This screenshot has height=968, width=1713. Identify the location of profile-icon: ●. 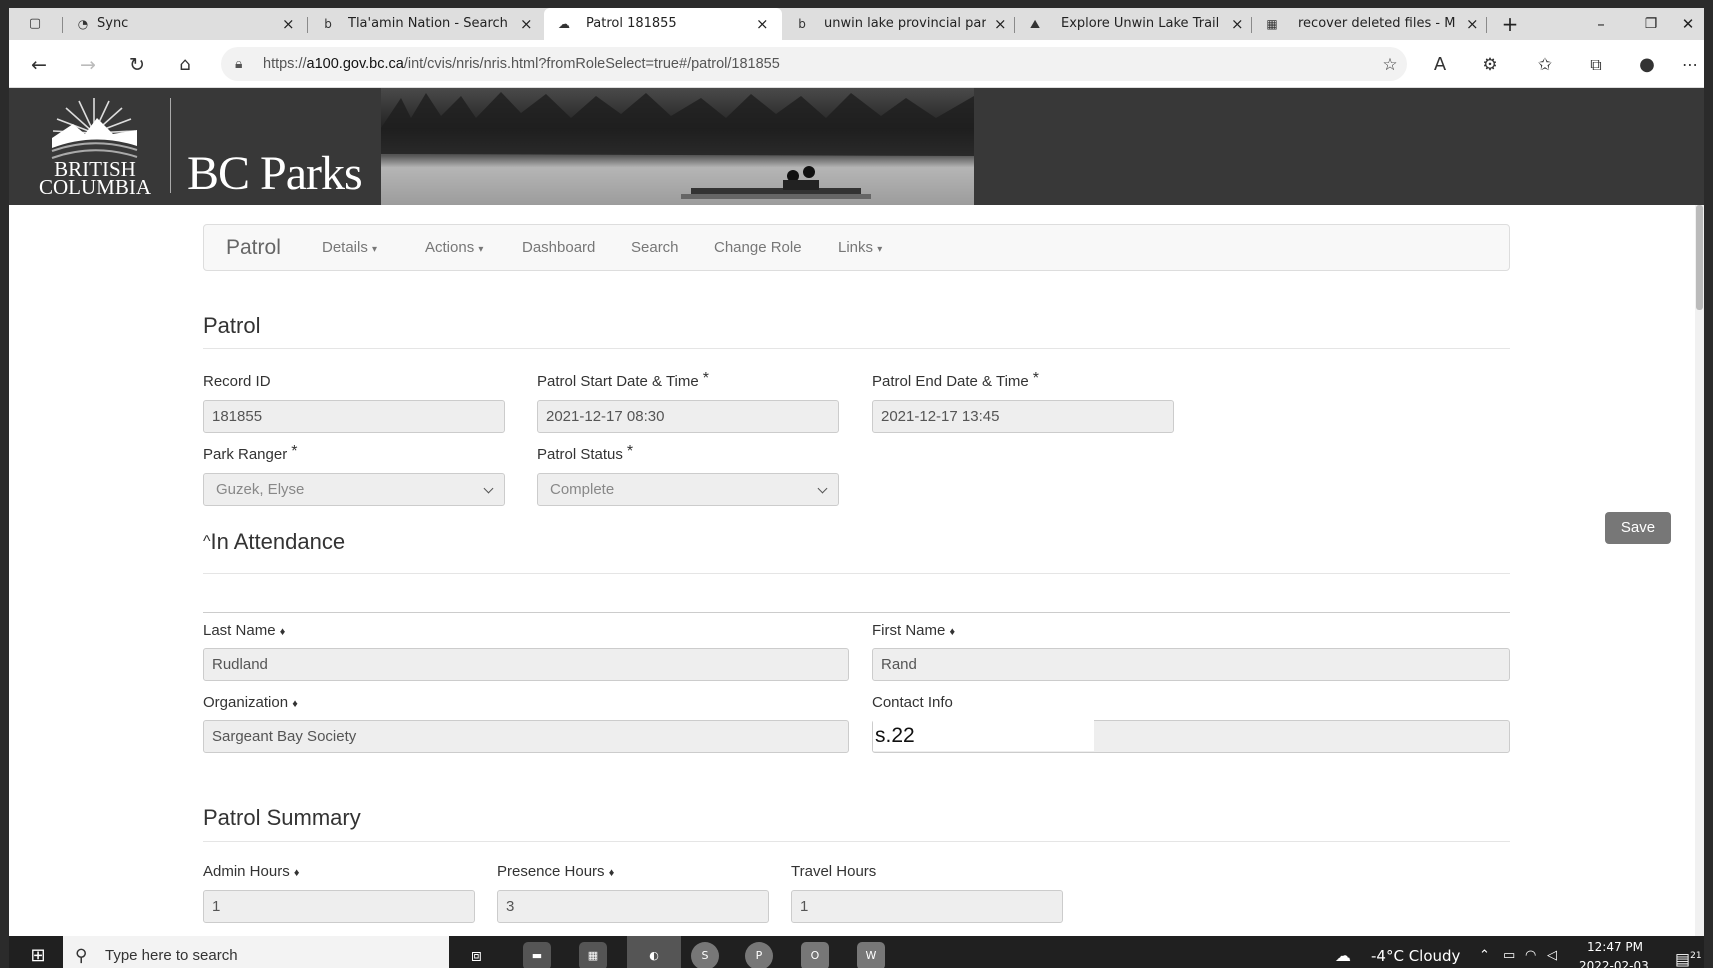
(1647, 65).